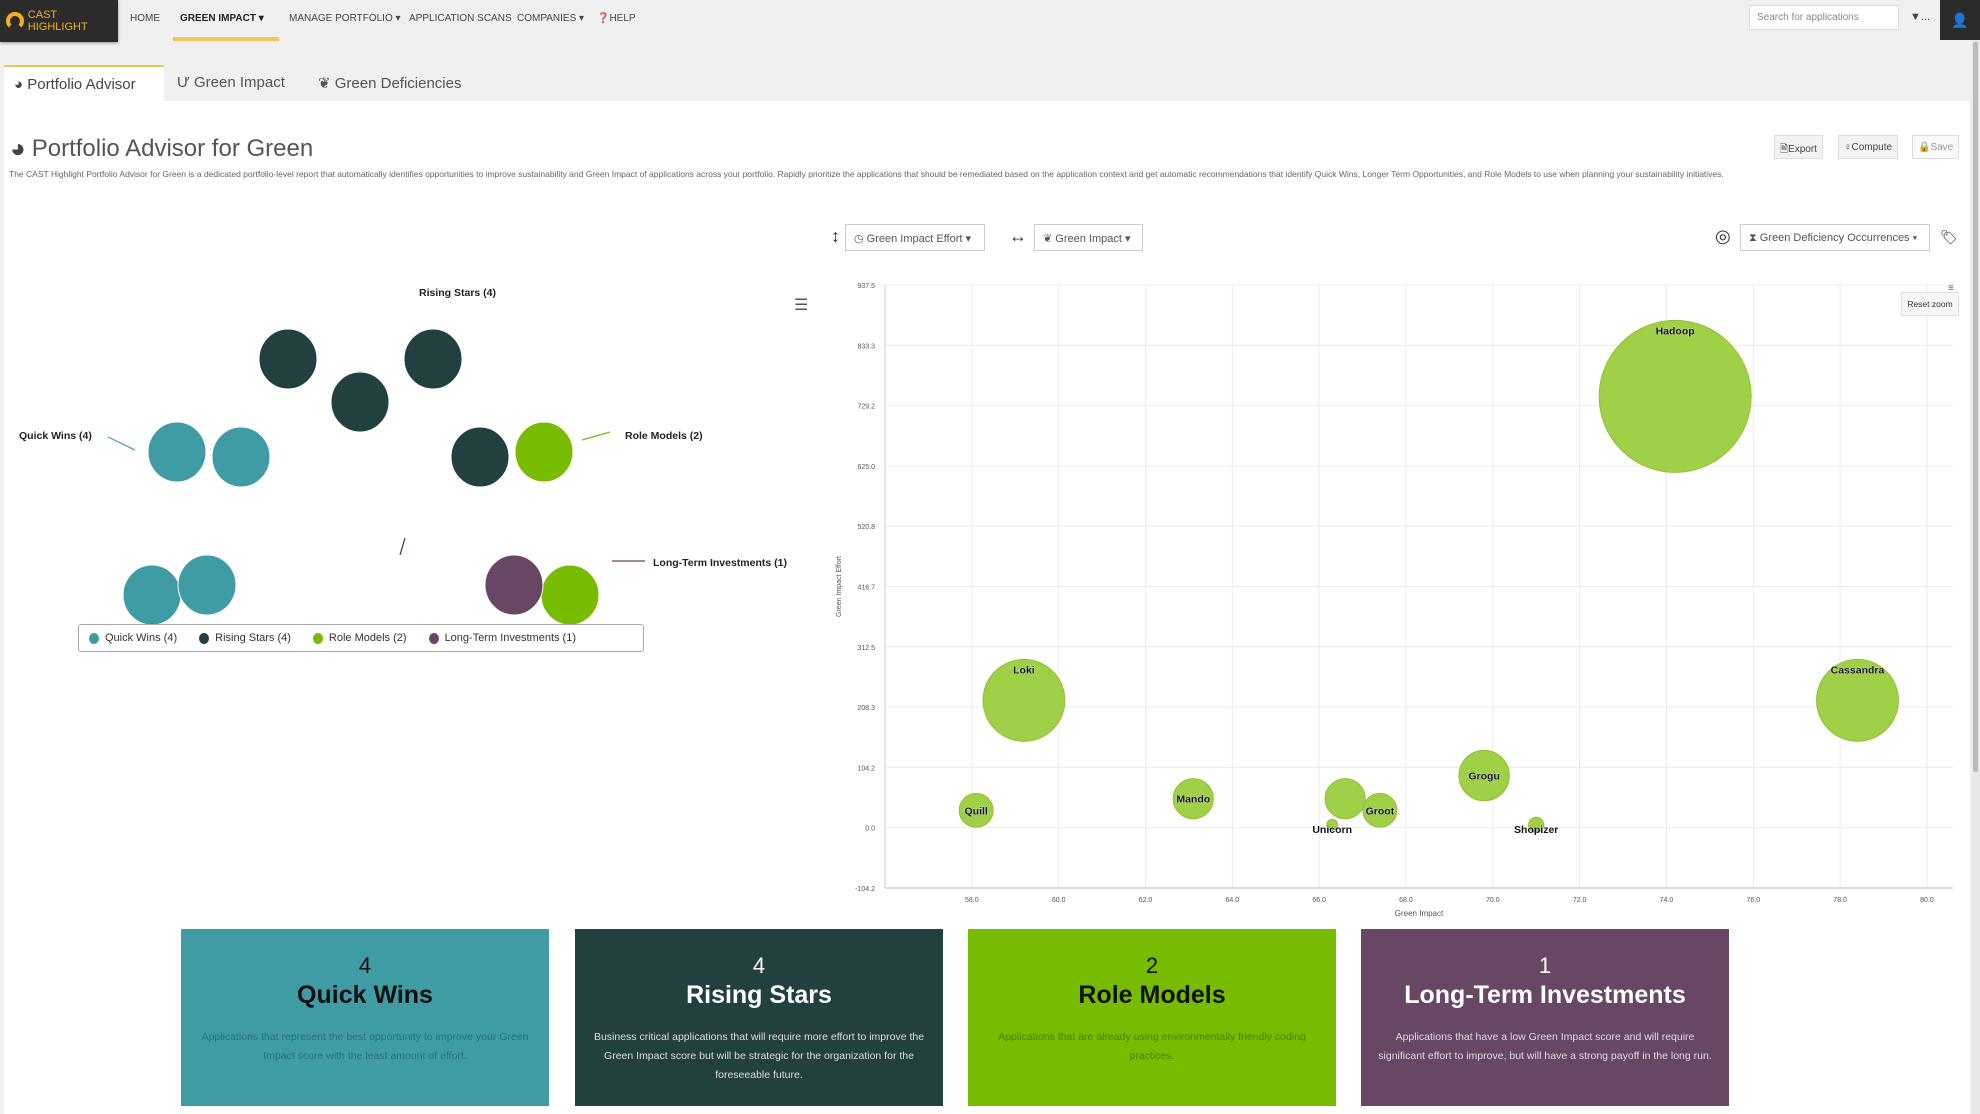 The image size is (1980, 1114). I want to click on x-tick-label: 78.0, so click(1840, 900).